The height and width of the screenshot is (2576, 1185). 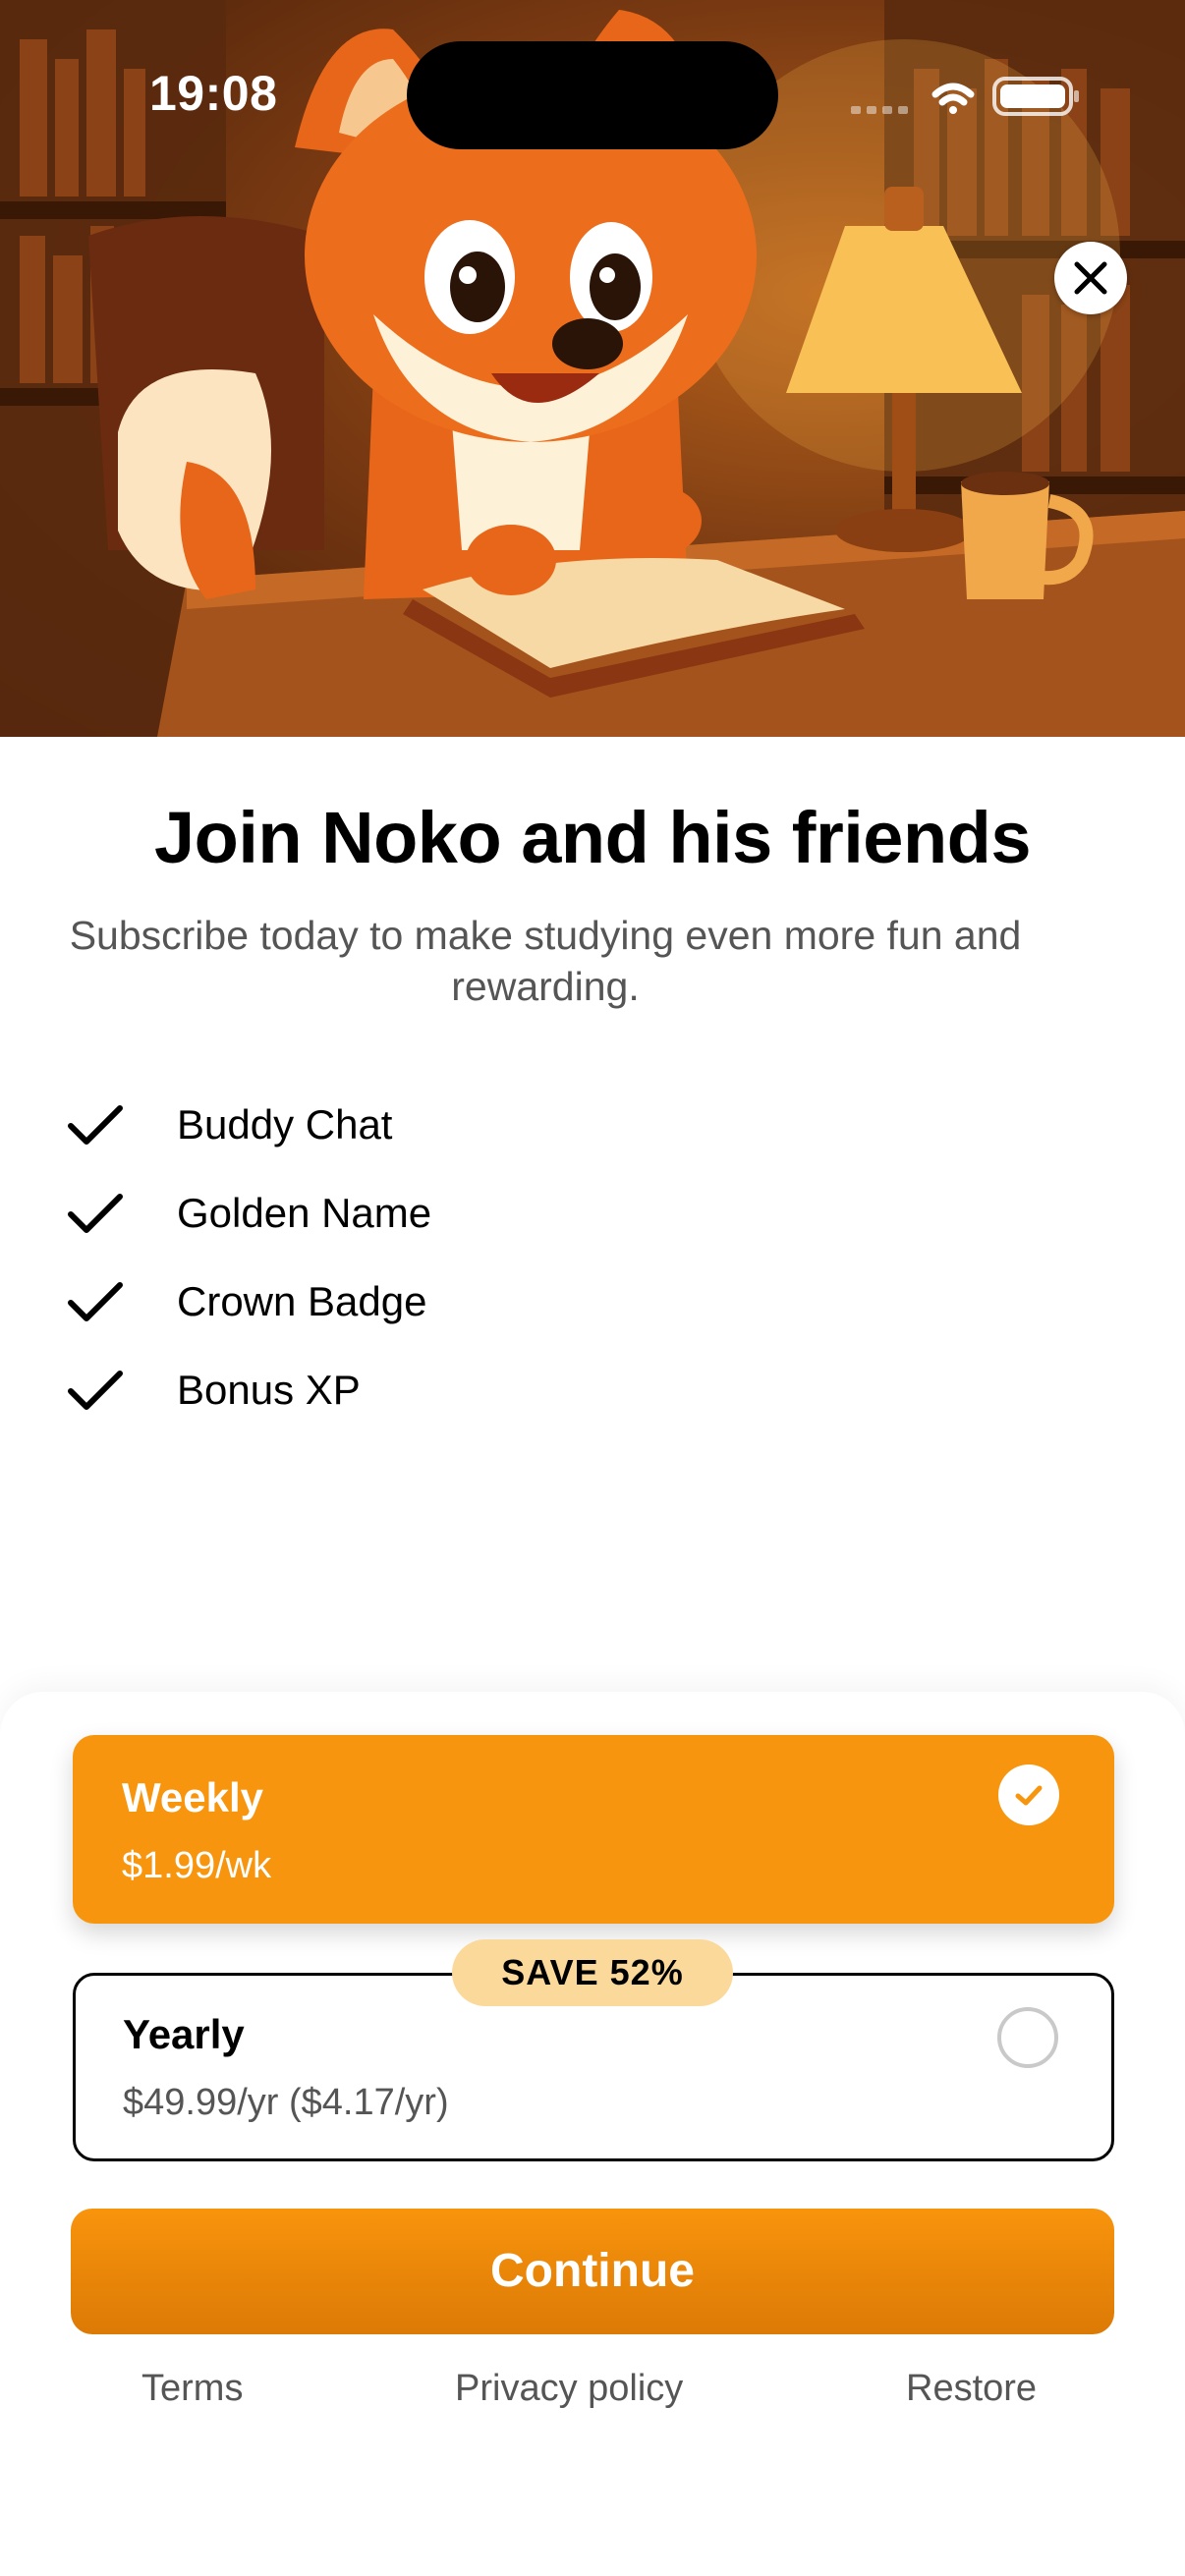 What do you see at coordinates (184, 2034) in the screenshot?
I see `plan-name: Yearly` at bounding box center [184, 2034].